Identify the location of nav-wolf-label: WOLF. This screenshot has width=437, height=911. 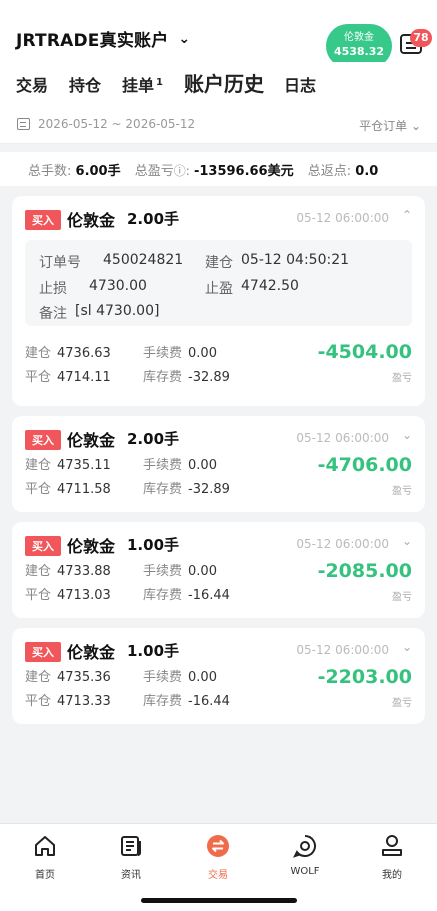
(305, 871).